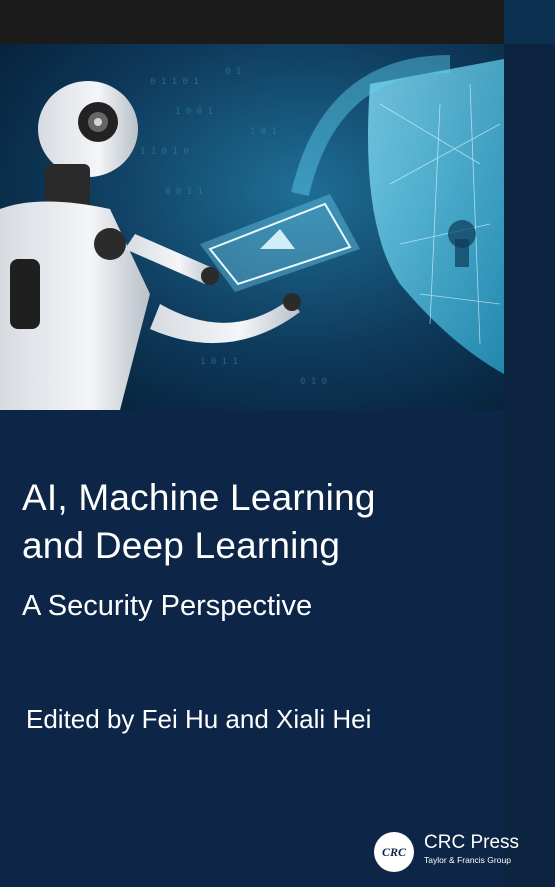 The height and width of the screenshot is (887, 555). What do you see at coordinates (184, 192) in the screenshot?
I see `svg-text: 0 0 1 1` at bounding box center [184, 192].